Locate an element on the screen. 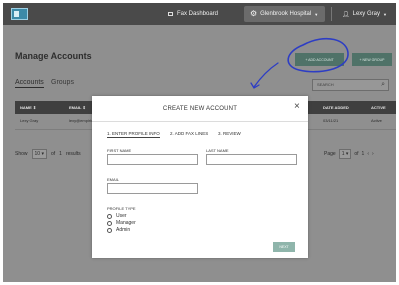  radio-admin: Admin is located at coordinates (118, 230).